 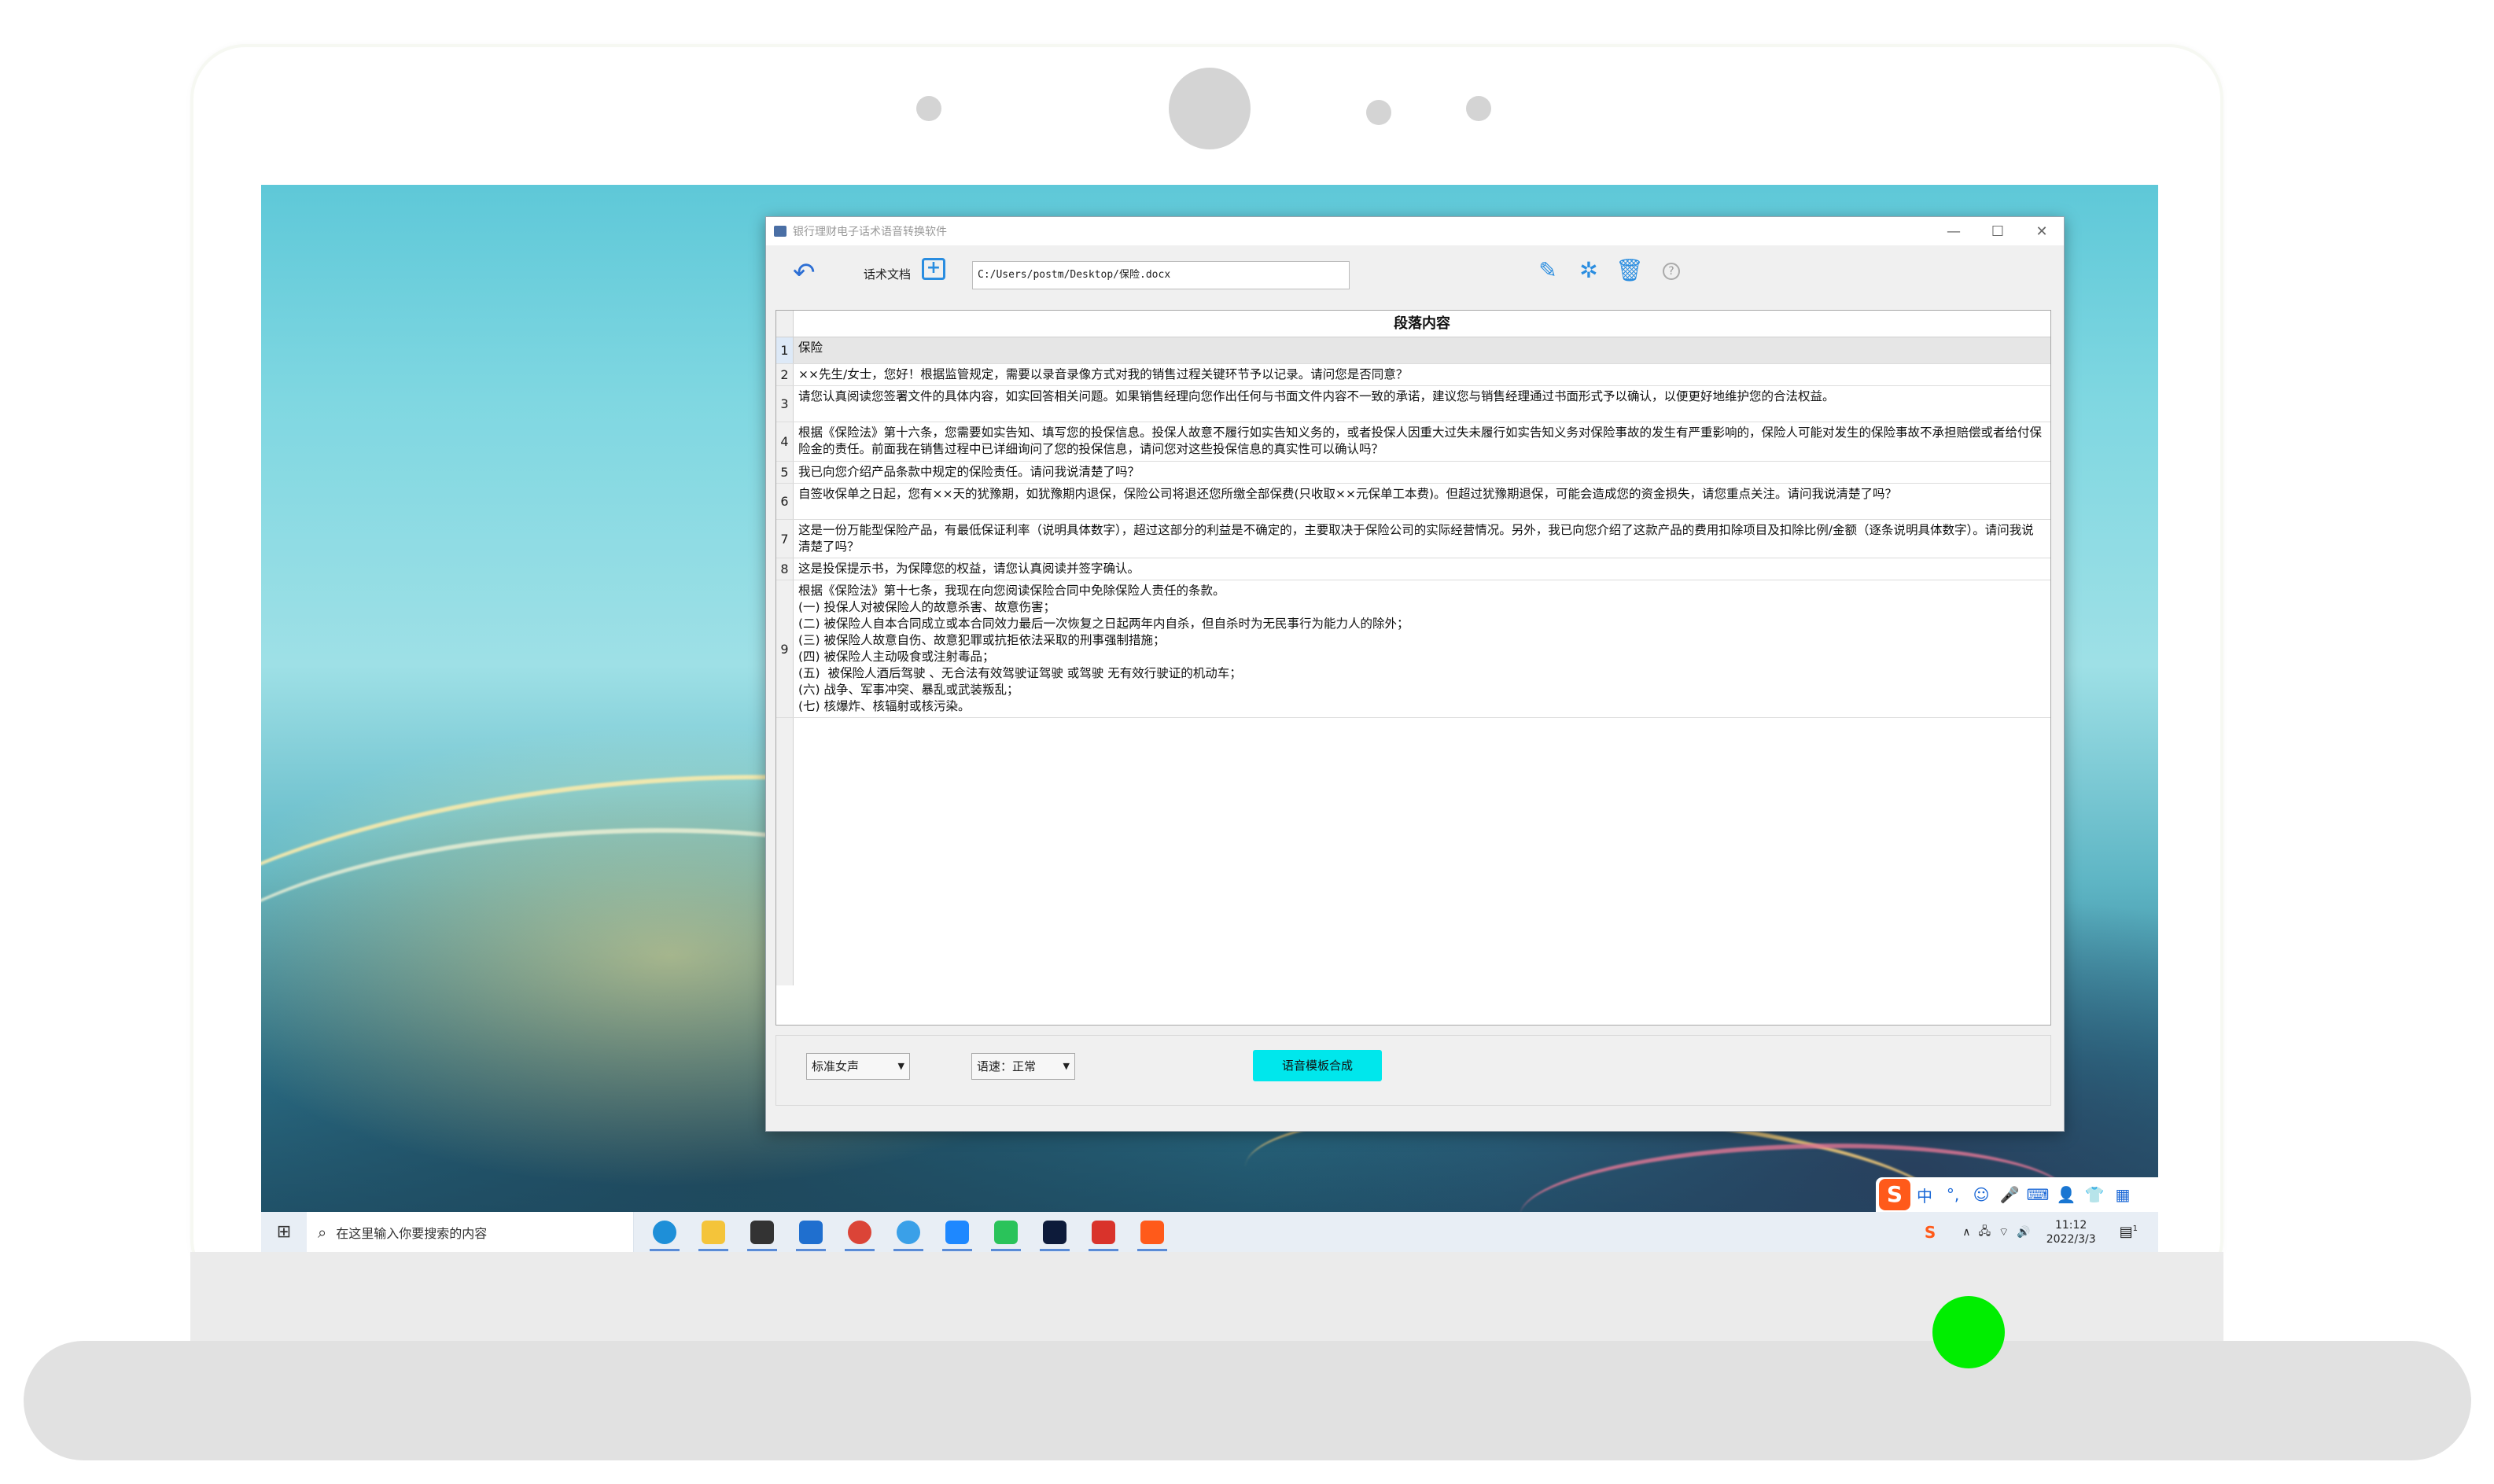 I want to click on file-explorer-icon, so click(x=713, y=1232).